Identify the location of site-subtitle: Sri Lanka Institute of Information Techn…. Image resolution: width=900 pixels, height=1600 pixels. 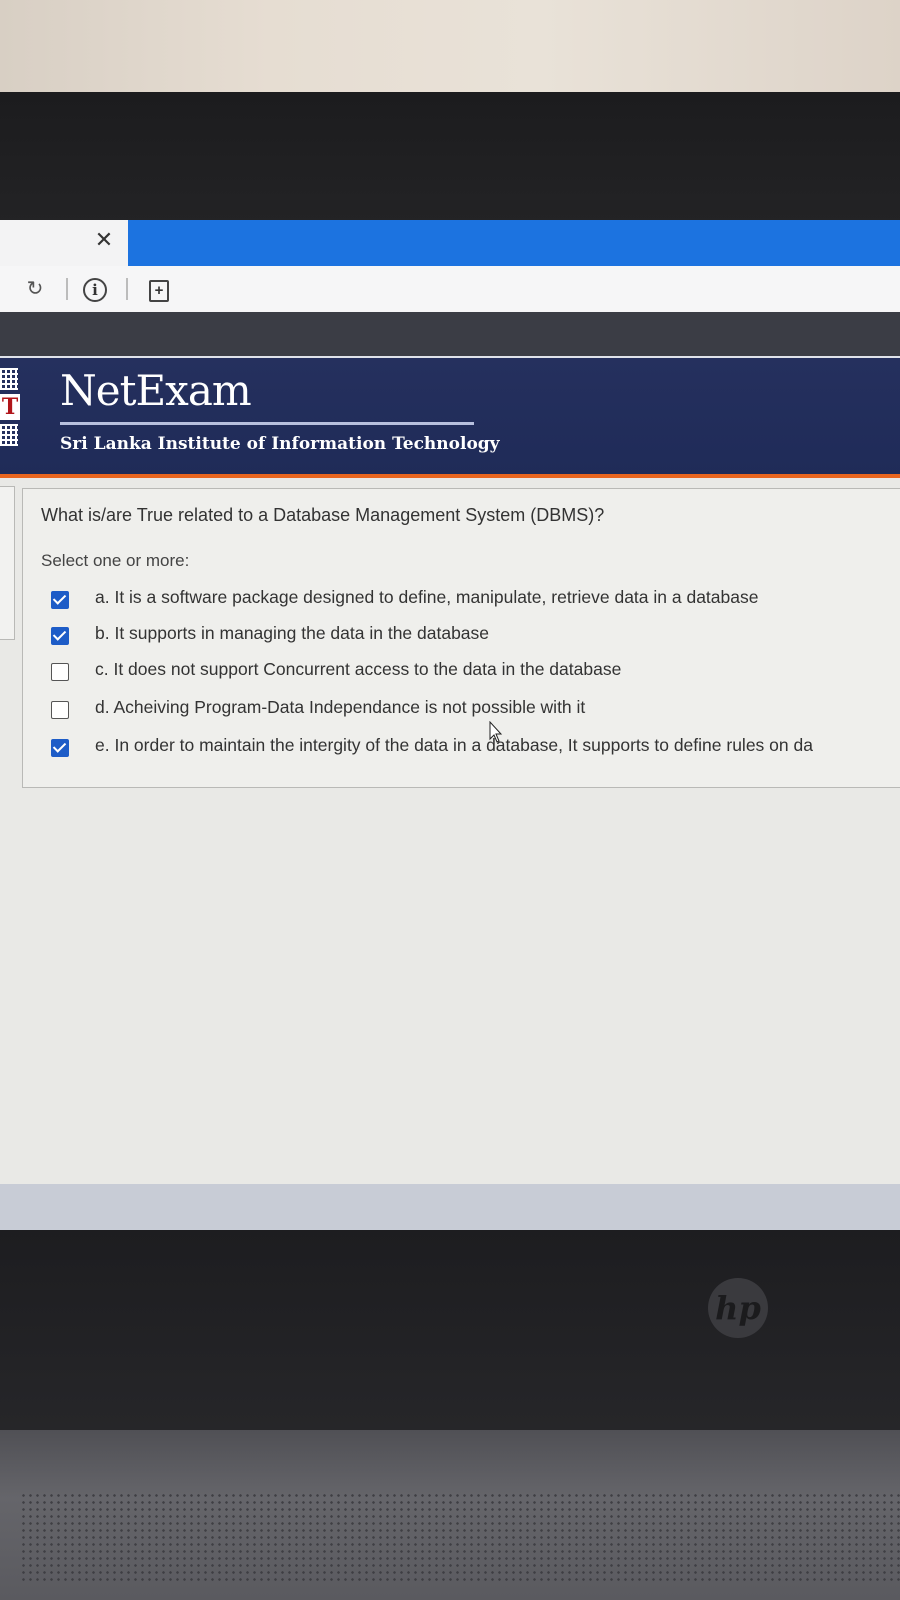
(280, 444).